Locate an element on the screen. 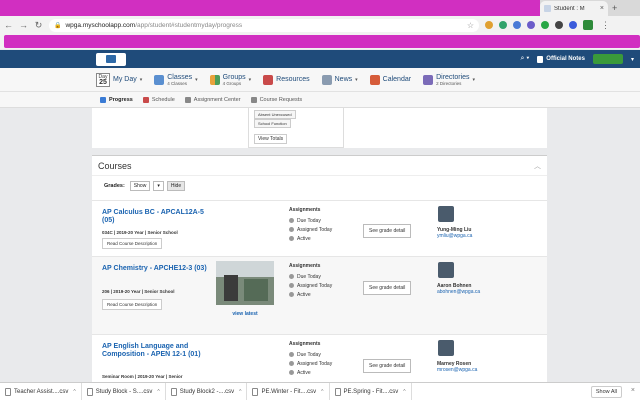  course-meta: Seminar Room | 2019-20 Year | Senior is located at coordinates (142, 376).